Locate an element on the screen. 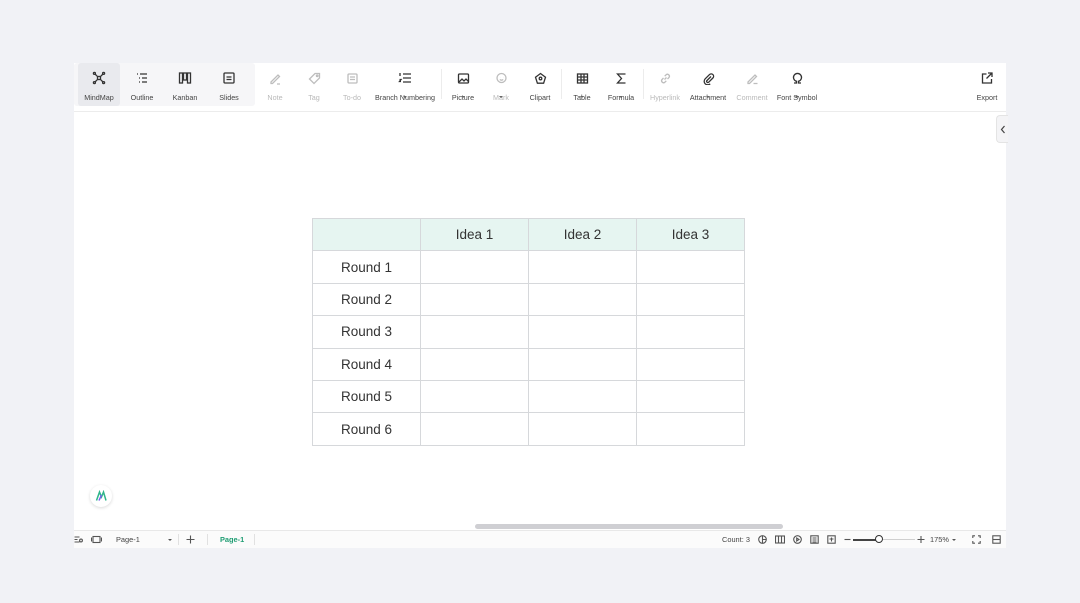 The width and height of the screenshot is (1080, 603). view-mindmap-button: MindMap is located at coordinates (99, 84).